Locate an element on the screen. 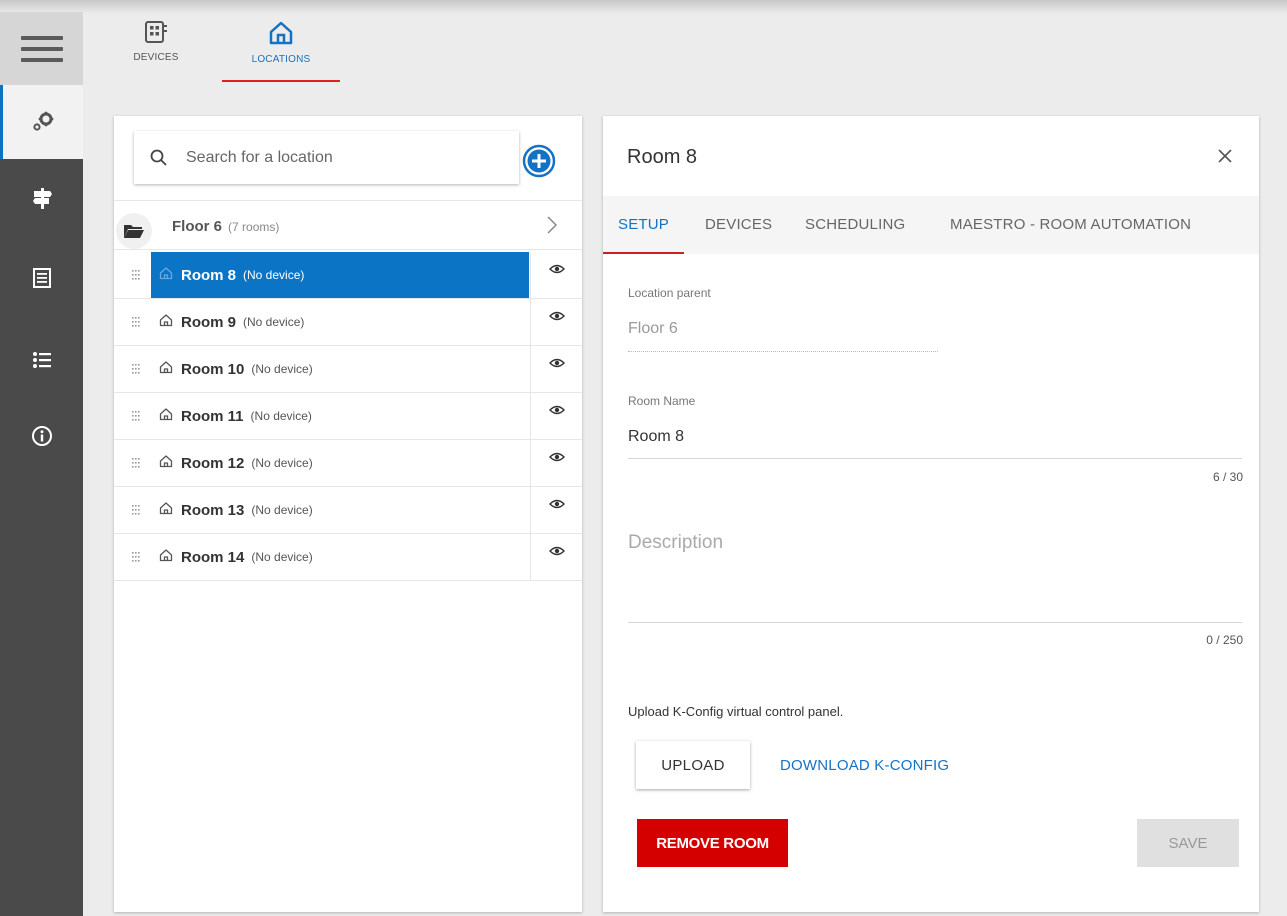 Image resolution: width=1287 pixels, height=916 pixels. room-name-label: Room Name is located at coordinates (662, 401).